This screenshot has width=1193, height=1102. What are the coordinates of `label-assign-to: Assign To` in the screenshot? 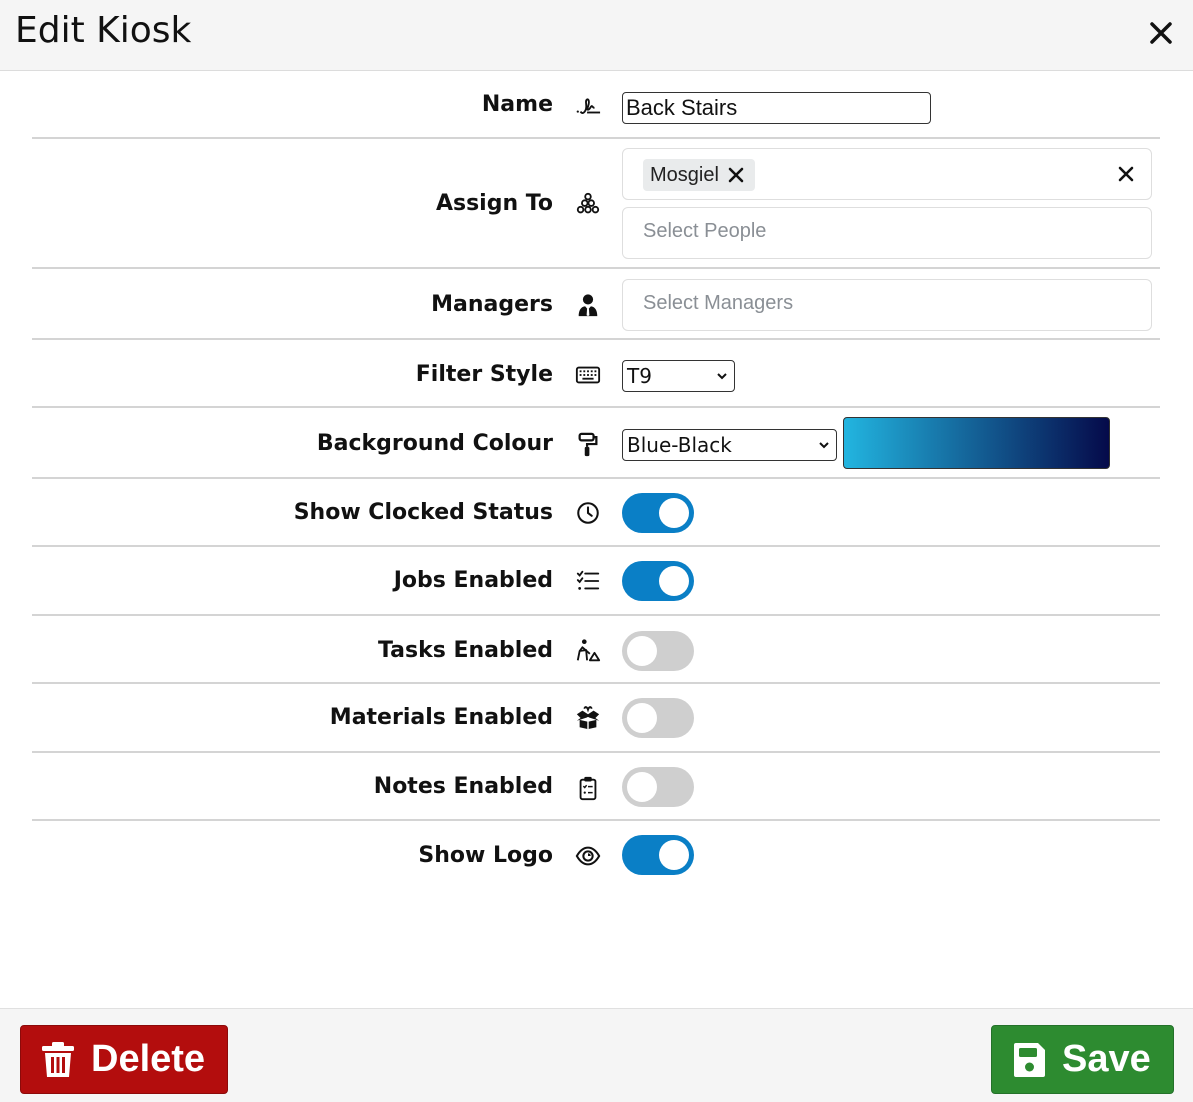 It's located at (494, 203).